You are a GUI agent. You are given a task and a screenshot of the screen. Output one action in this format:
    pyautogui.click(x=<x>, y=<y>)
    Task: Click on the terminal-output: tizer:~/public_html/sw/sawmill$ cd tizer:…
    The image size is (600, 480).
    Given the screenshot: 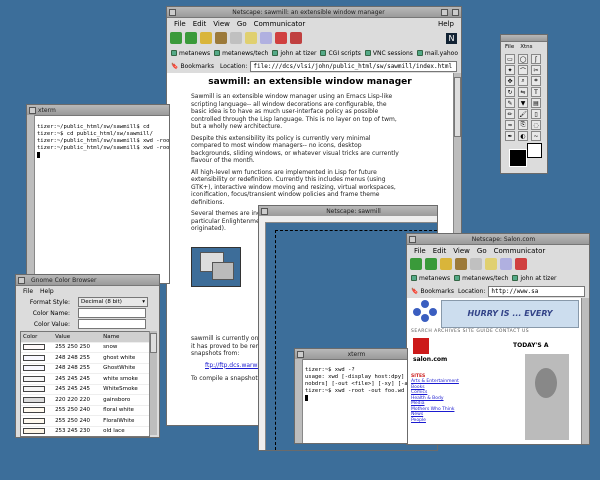 What is the action you would take?
    pyautogui.click(x=103, y=200)
    